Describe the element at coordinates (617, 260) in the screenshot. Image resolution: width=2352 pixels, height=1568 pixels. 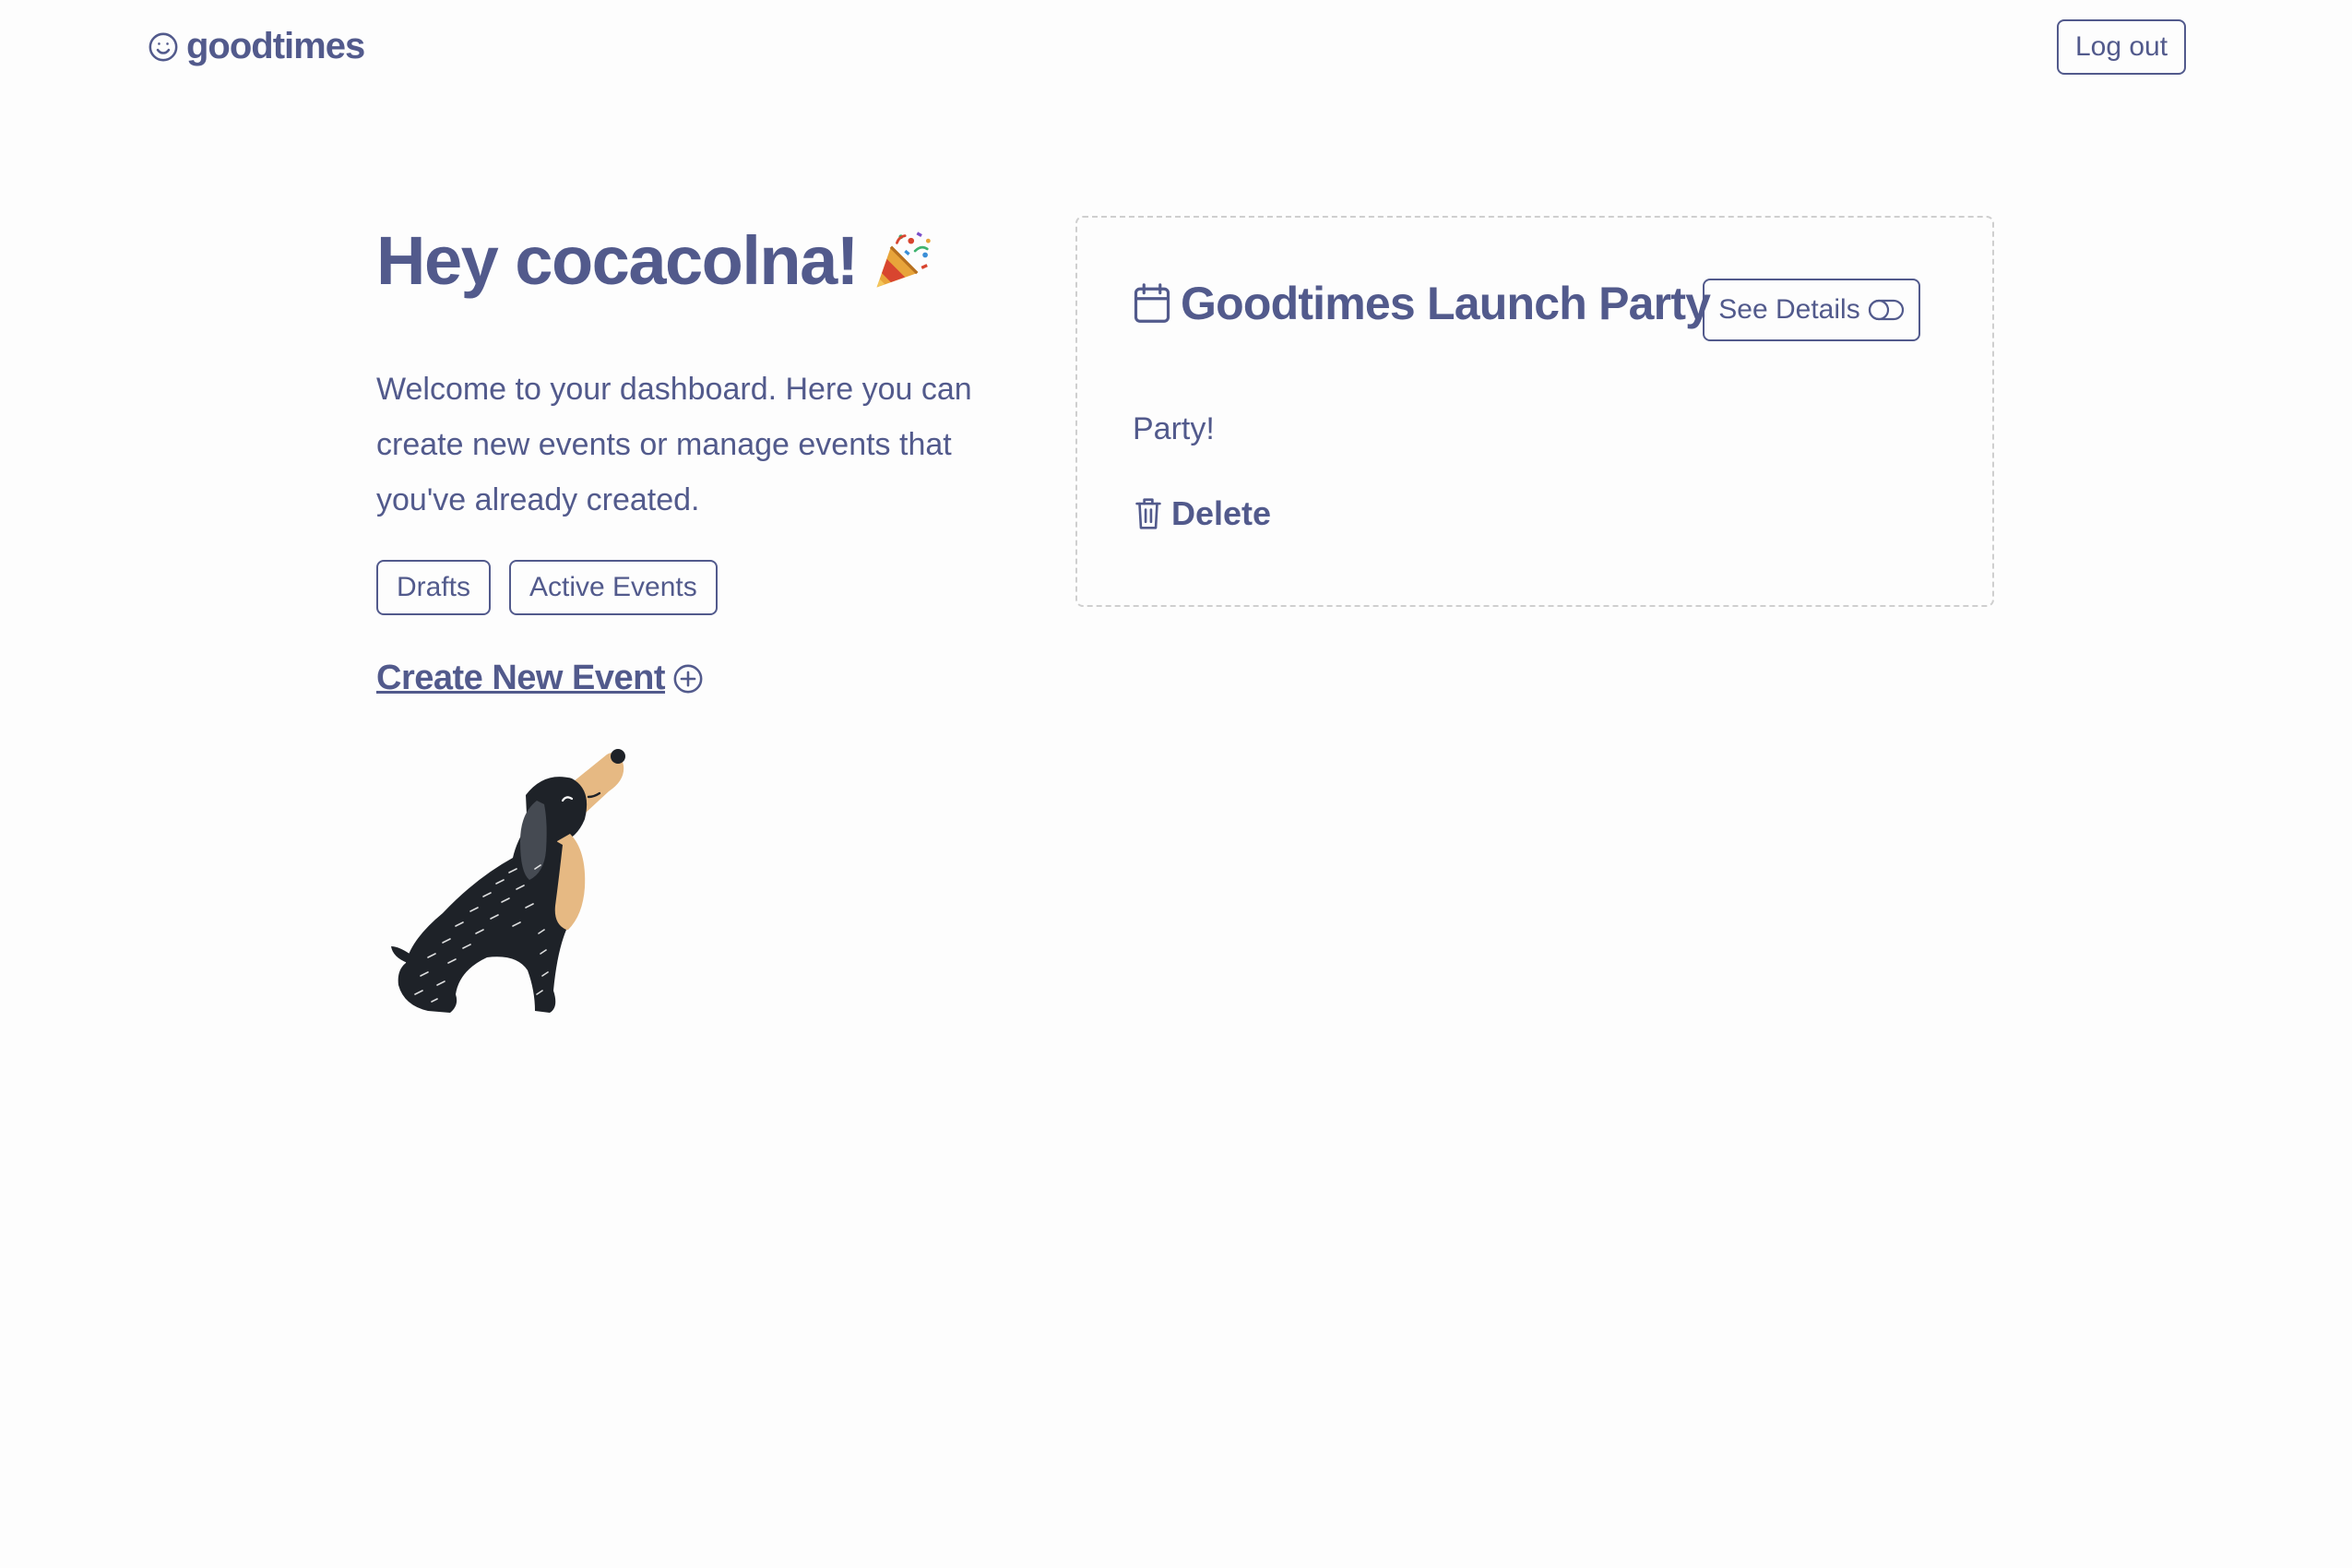
I see `page-title: Hey cocacolna!` at that location.